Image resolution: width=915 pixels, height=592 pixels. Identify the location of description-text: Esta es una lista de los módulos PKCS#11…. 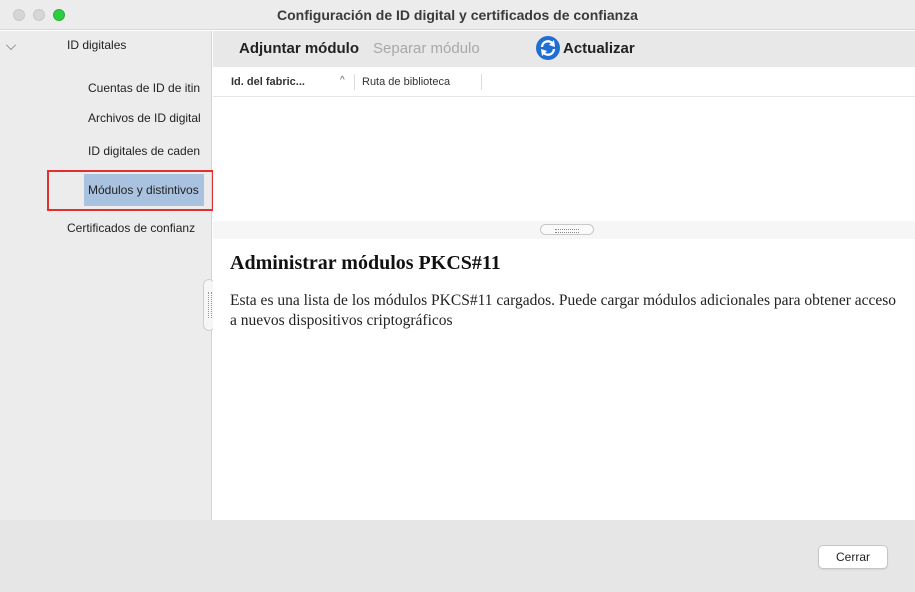
(563, 310).